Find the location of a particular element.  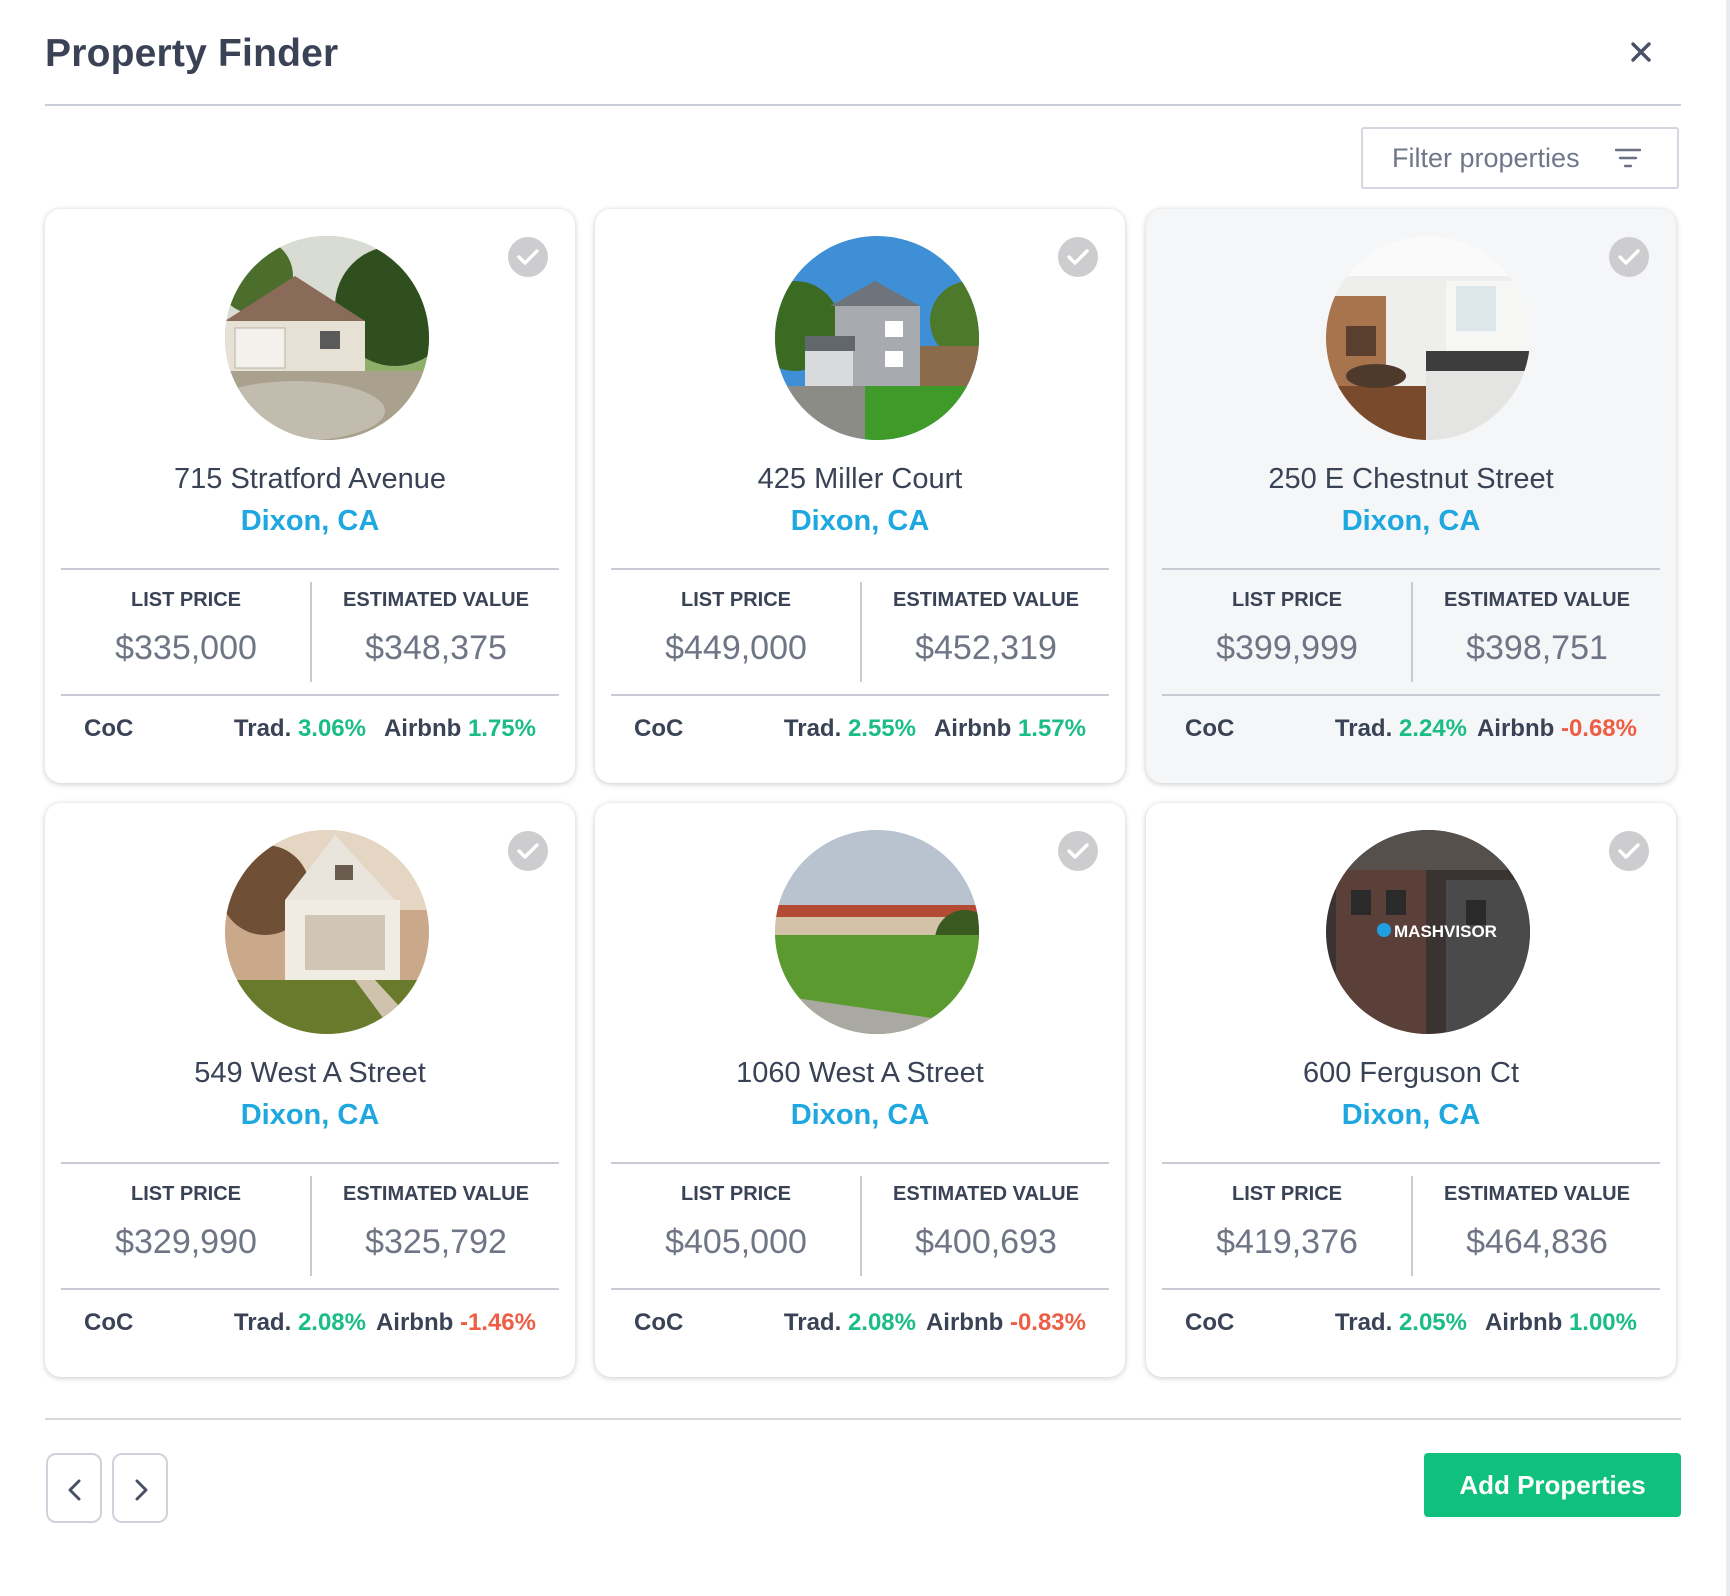

trad-value: 2.55% is located at coordinates (881, 728).